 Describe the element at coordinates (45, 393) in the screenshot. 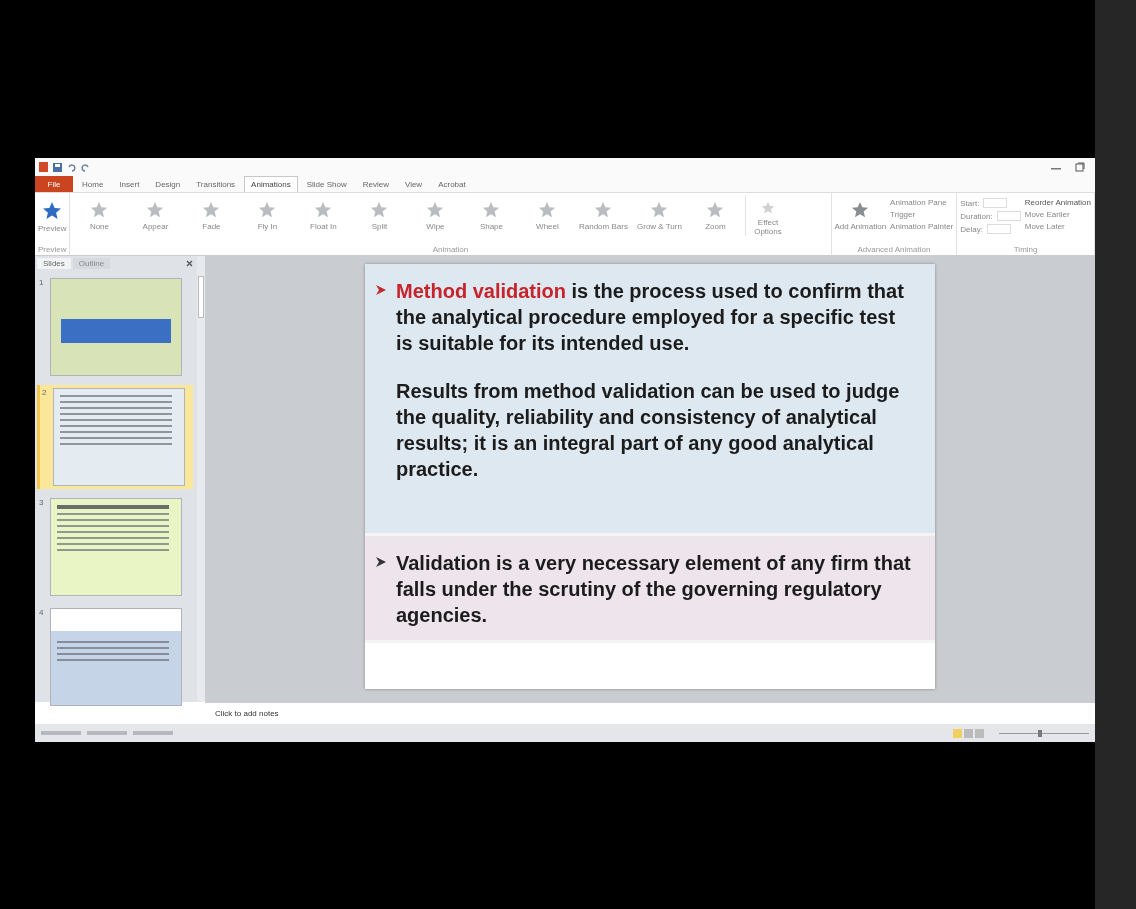

I see `slide-number: 2` at that location.